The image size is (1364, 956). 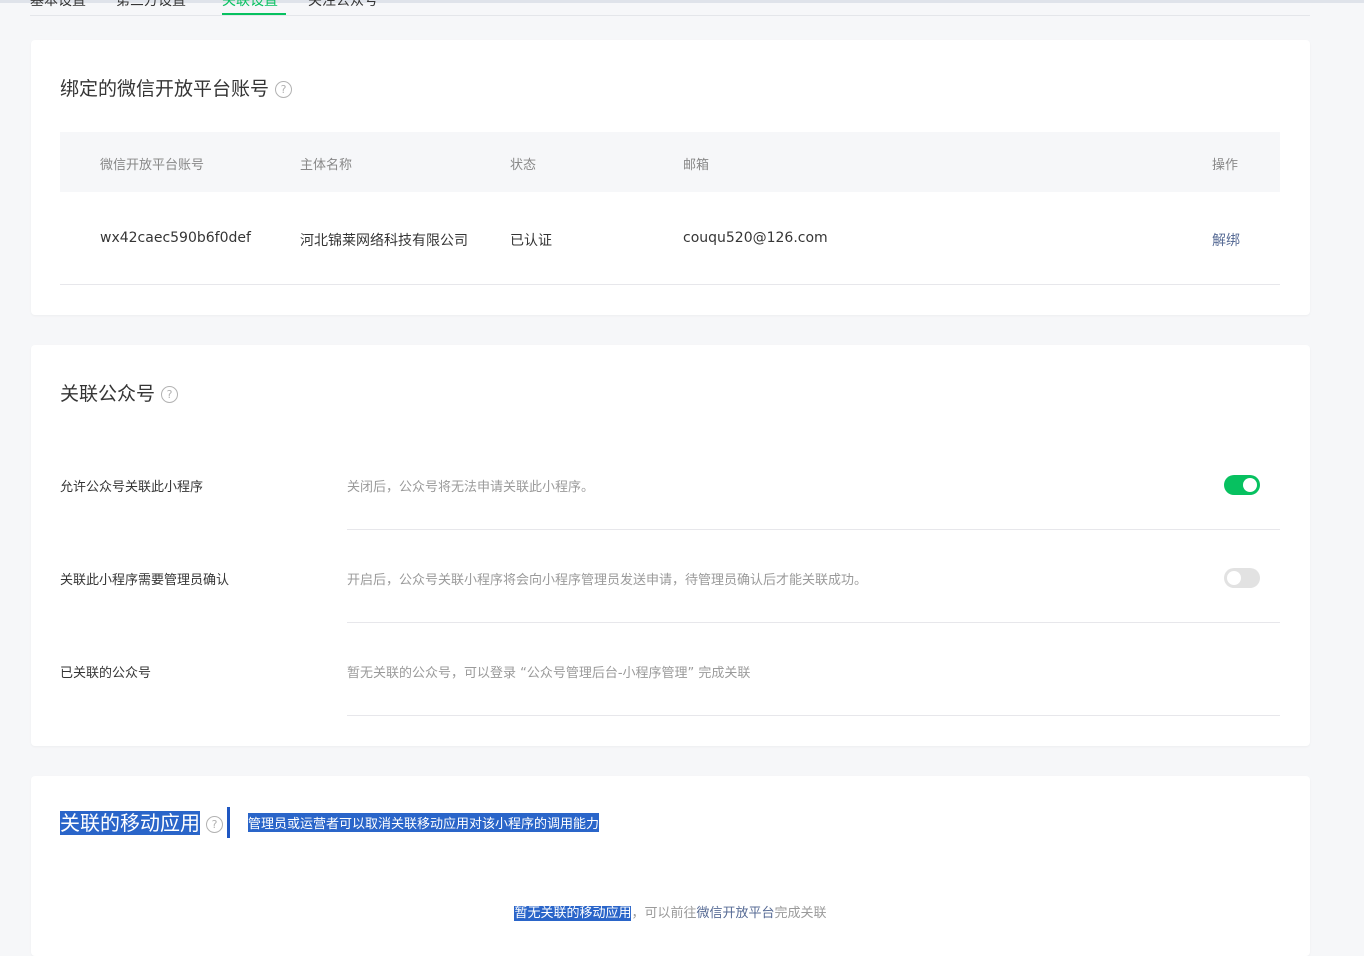 What do you see at coordinates (736, 913) in the screenshot?
I see `open-platform-link: 微信开放平台` at bounding box center [736, 913].